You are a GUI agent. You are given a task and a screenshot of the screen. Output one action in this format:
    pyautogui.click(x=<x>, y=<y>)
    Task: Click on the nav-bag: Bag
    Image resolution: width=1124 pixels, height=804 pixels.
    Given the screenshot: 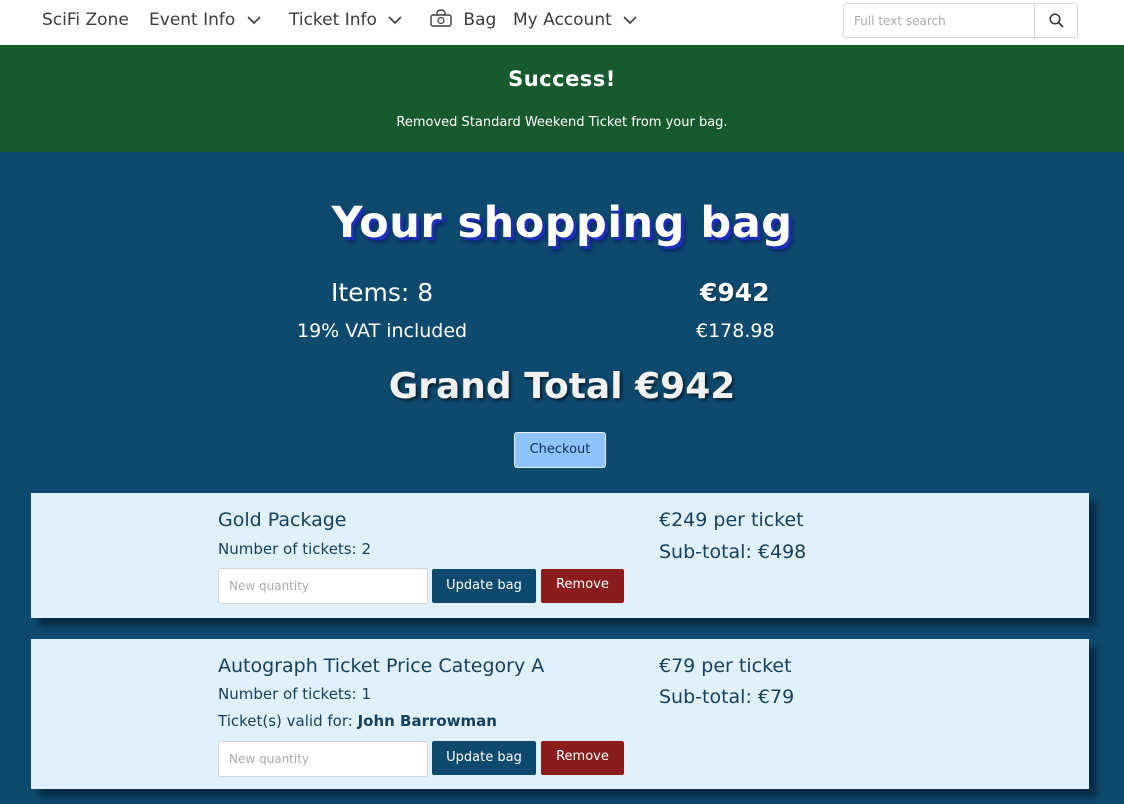 What is the action you would take?
    pyautogui.click(x=463, y=22)
    